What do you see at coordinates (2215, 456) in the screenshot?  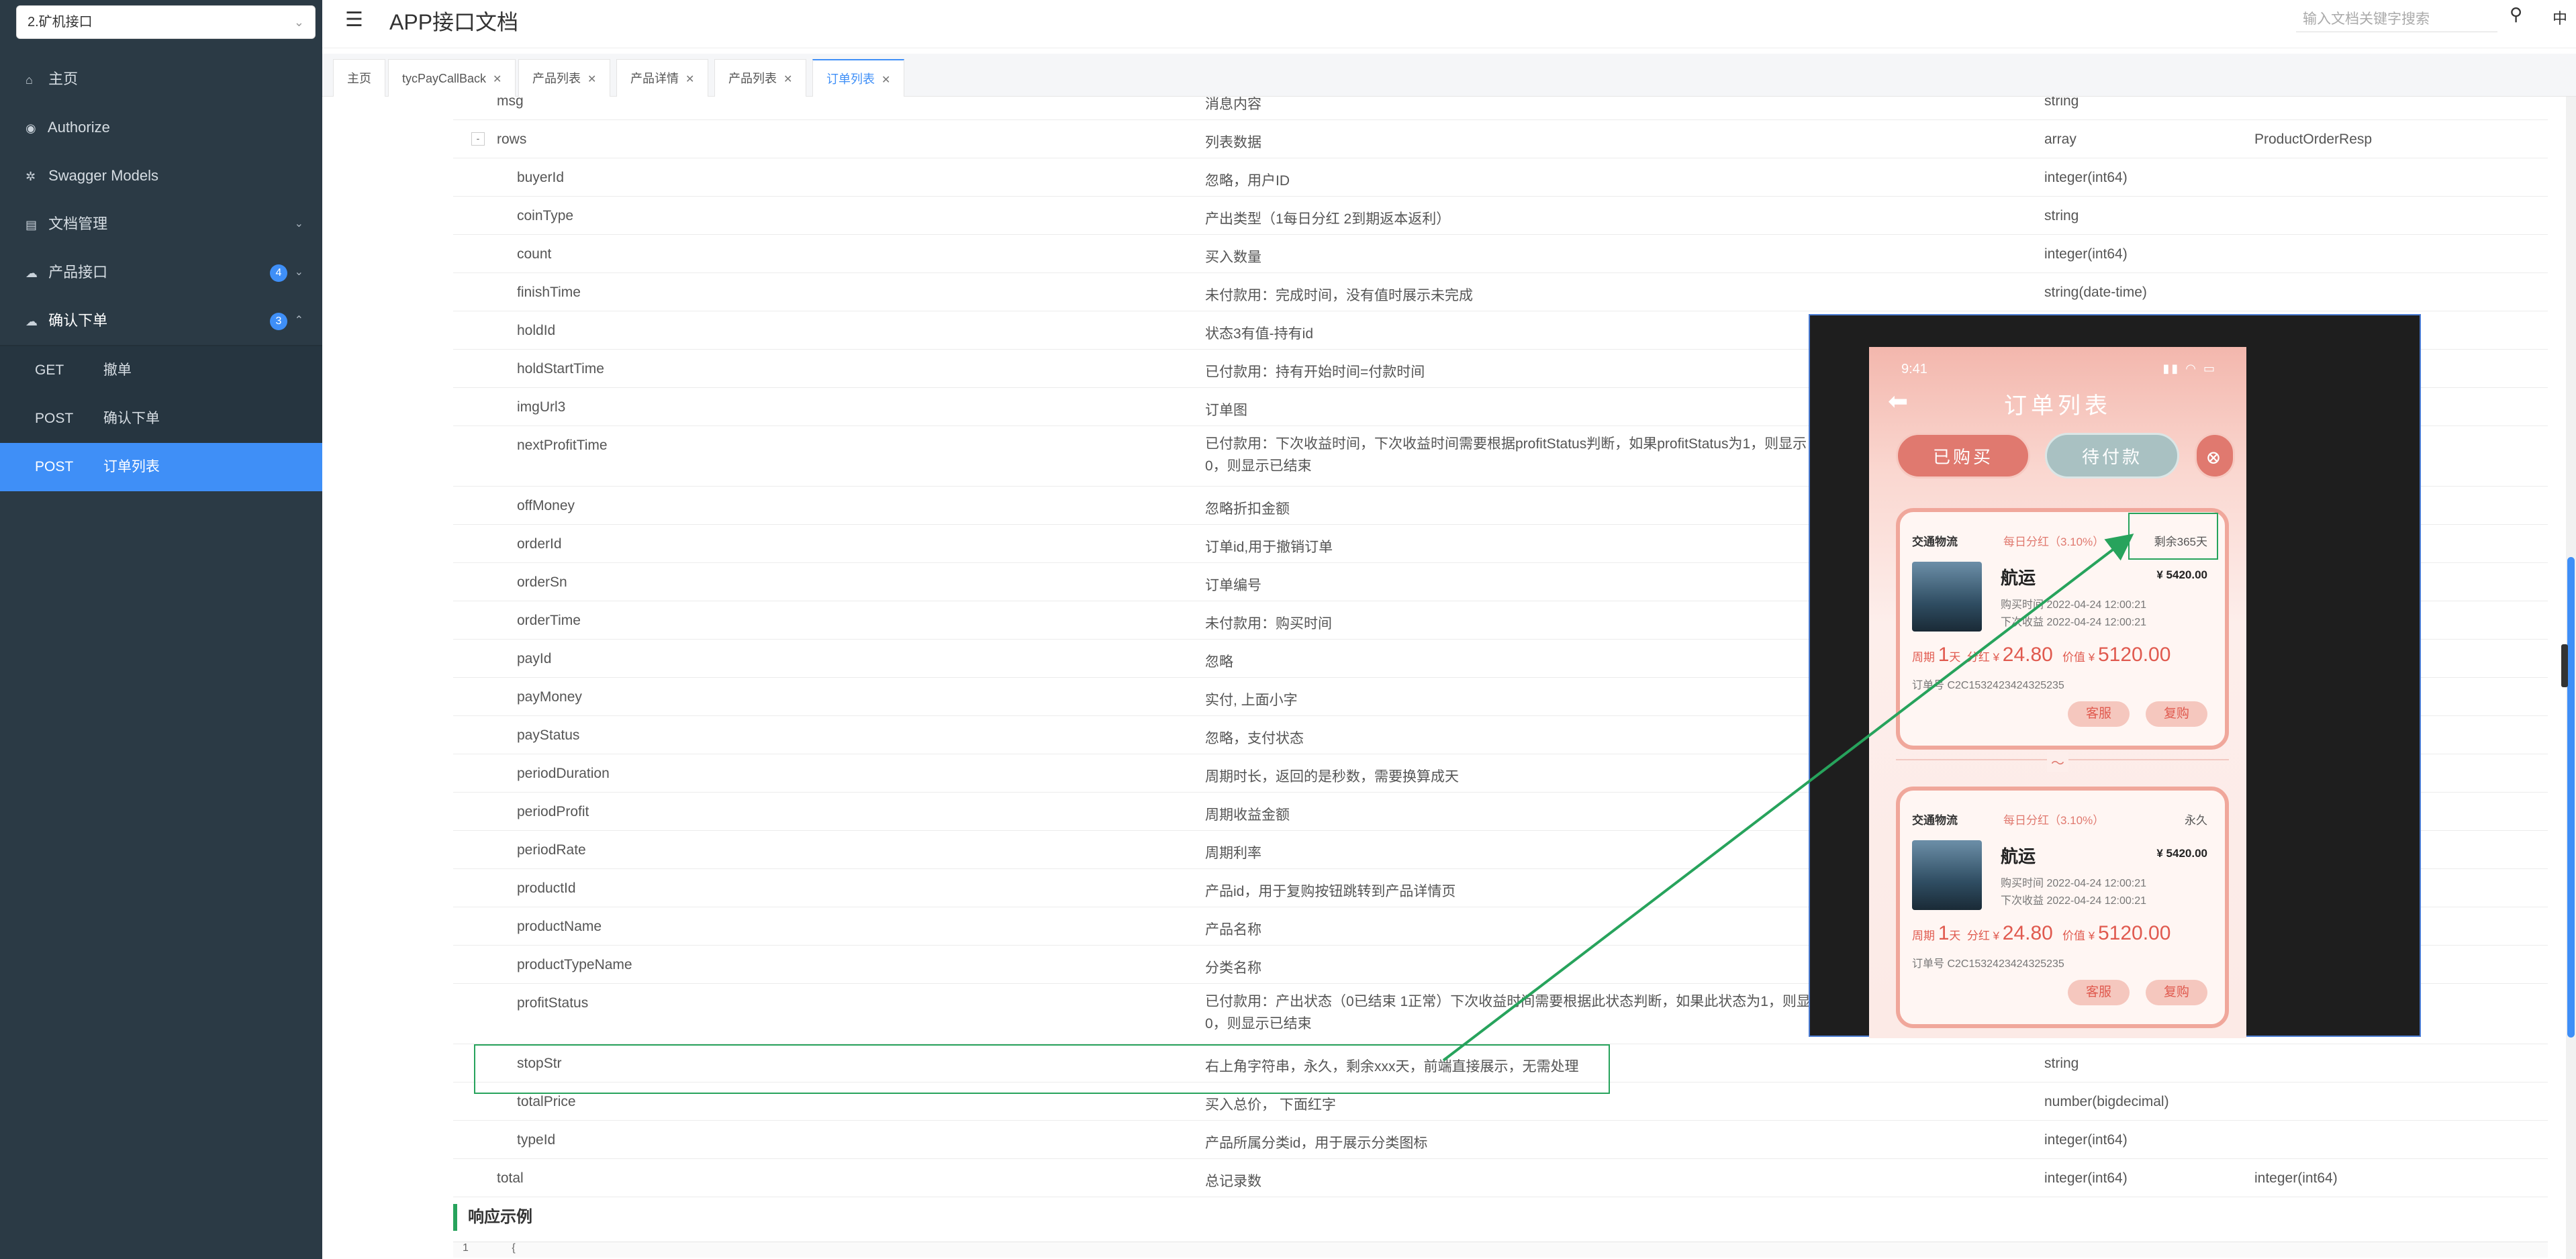 I see `close-circle-icon: ⊗` at bounding box center [2215, 456].